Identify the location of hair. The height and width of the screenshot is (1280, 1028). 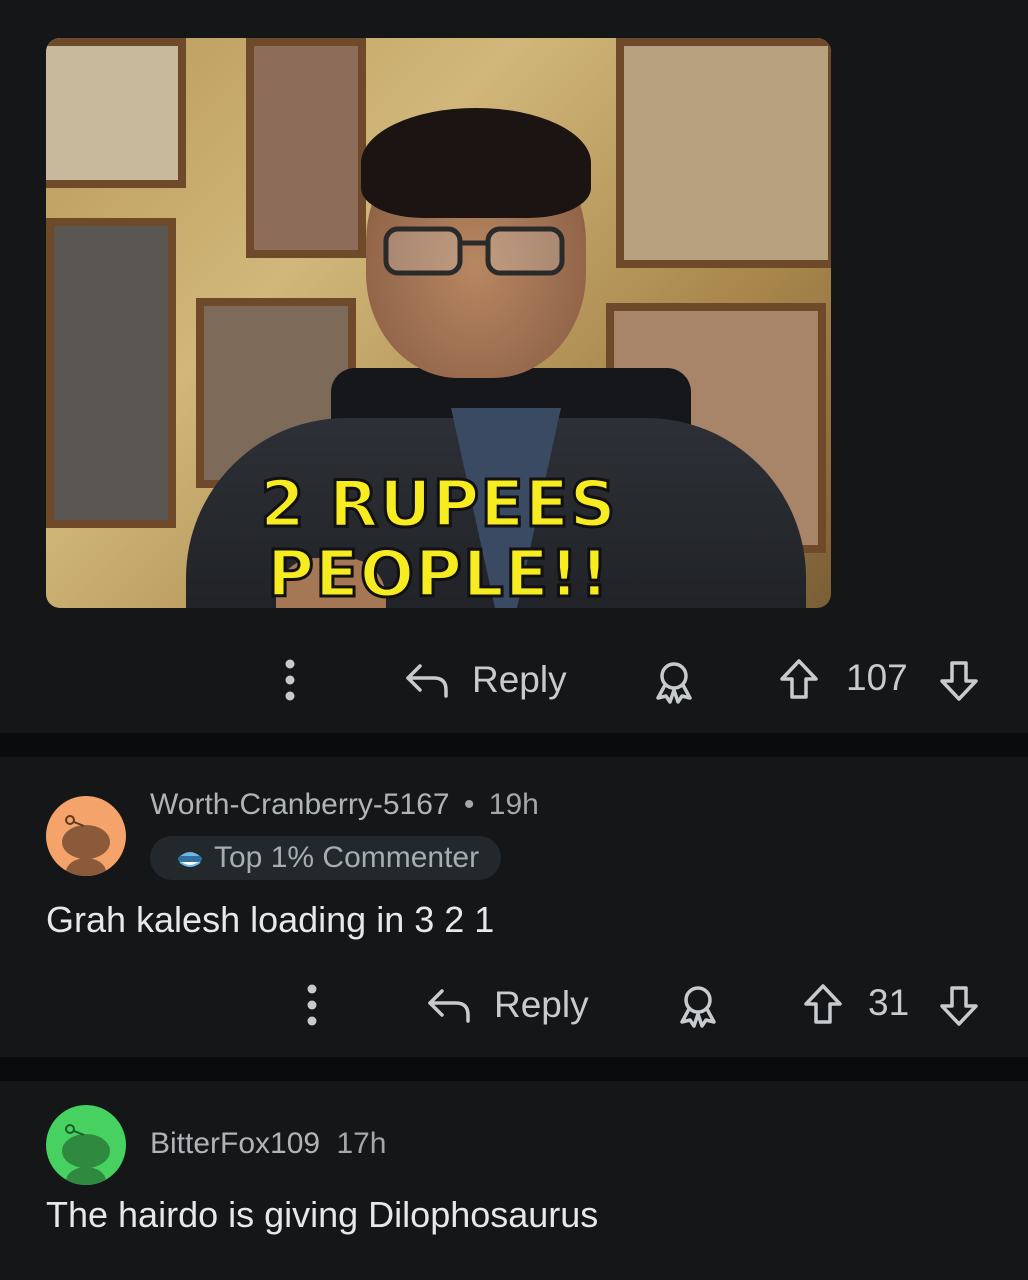
(476, 163).